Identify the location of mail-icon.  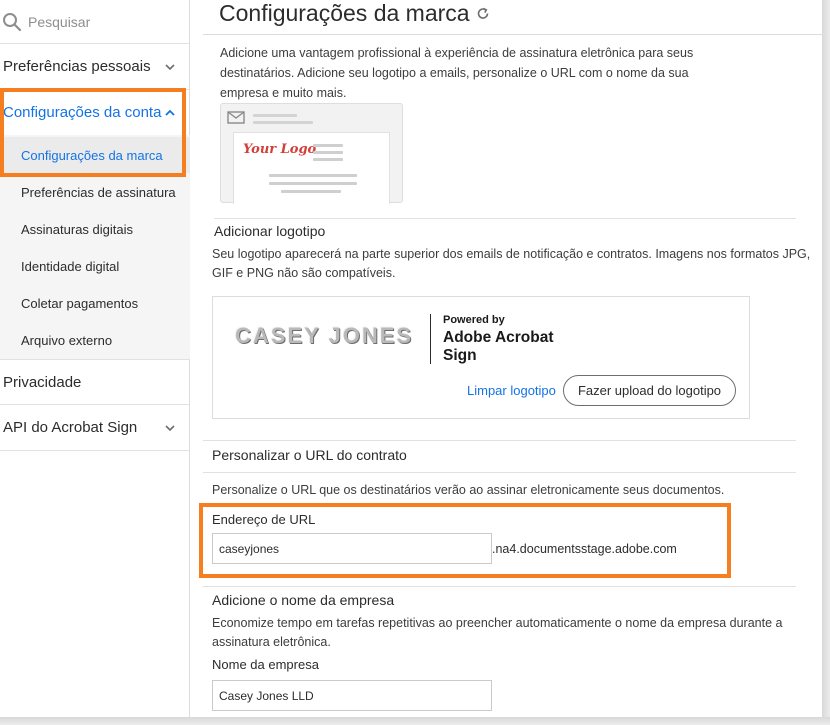
(236, 117).